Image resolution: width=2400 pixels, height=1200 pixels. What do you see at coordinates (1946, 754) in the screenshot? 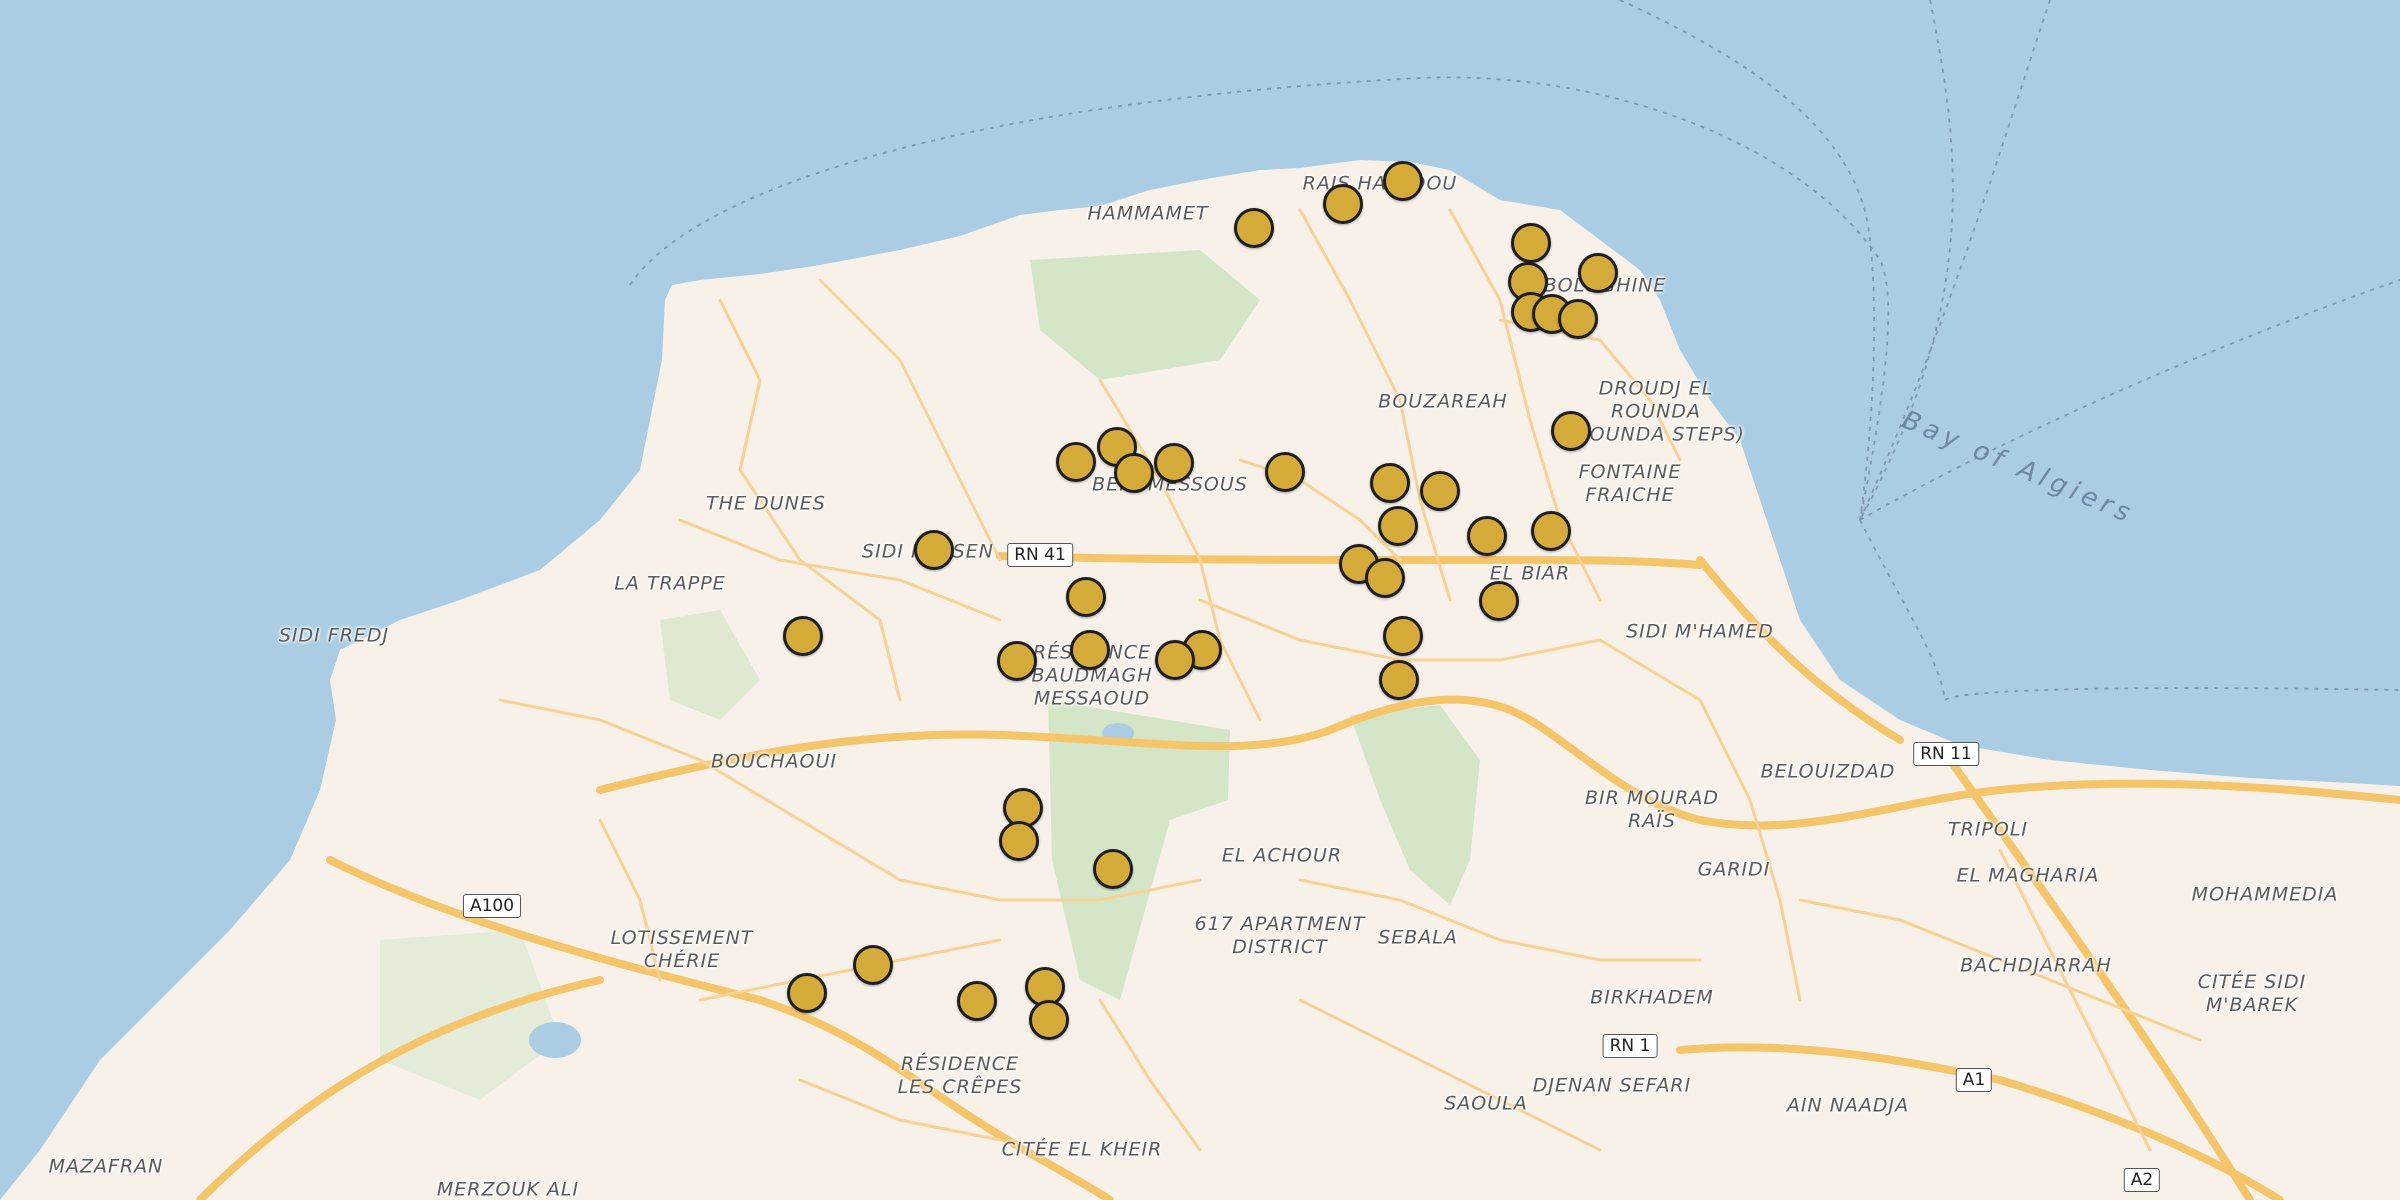
I see `road-shield-rn11: RN 11` at bounding box center [1946, 754].